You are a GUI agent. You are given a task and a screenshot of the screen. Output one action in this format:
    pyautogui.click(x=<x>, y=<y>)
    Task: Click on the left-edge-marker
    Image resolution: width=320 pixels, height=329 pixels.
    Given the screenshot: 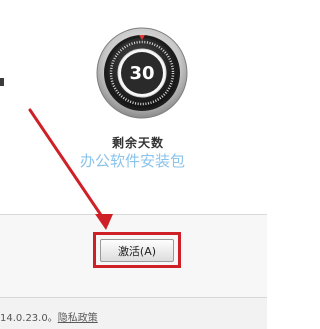 What is the action you would take?
    pyautogui.click(x=2, y=82)
    